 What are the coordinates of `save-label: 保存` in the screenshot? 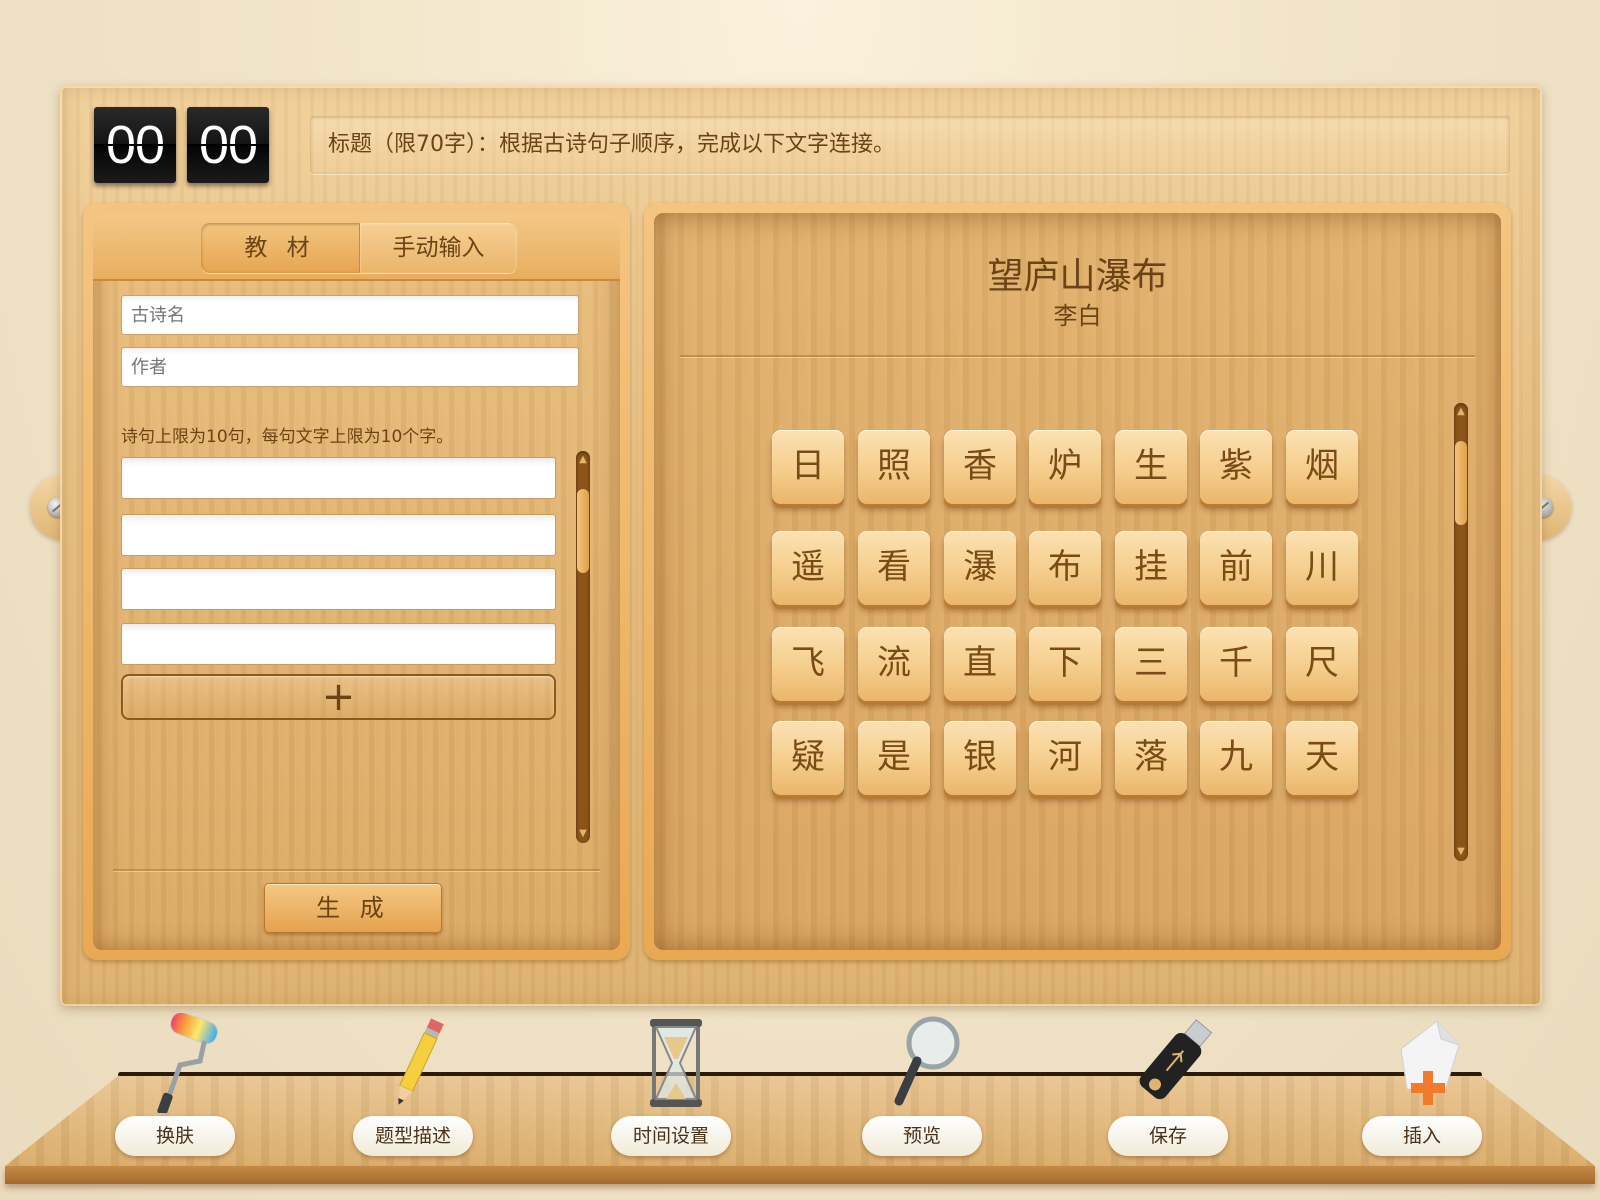 It's located at (1168, 1136).